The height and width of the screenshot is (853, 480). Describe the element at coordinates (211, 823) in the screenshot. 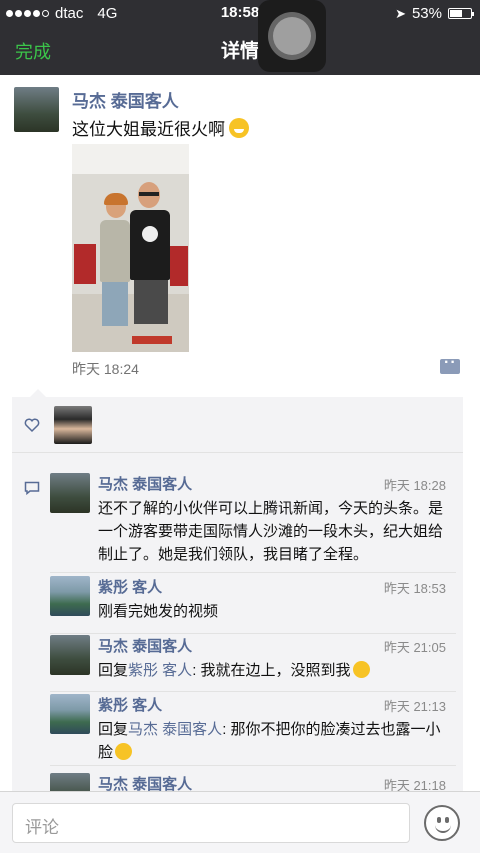

I see `comment-input: 评论` at that location.